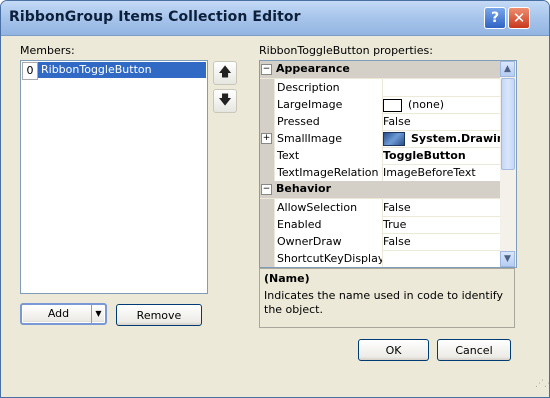  Describe the element at coordinates (328, 207) in the screenshot. I see `property-name: AllowSelection` at that location.